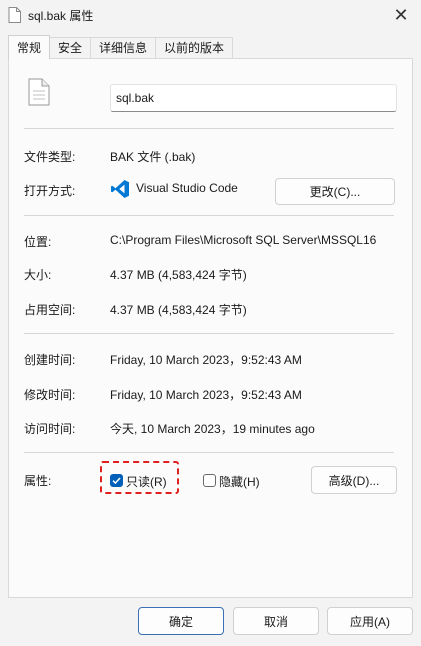  What do you see at coordinates (50, 157) in the screenshot?
I see `file-type-label: 文件类型:` at bounding box center [50, 157].